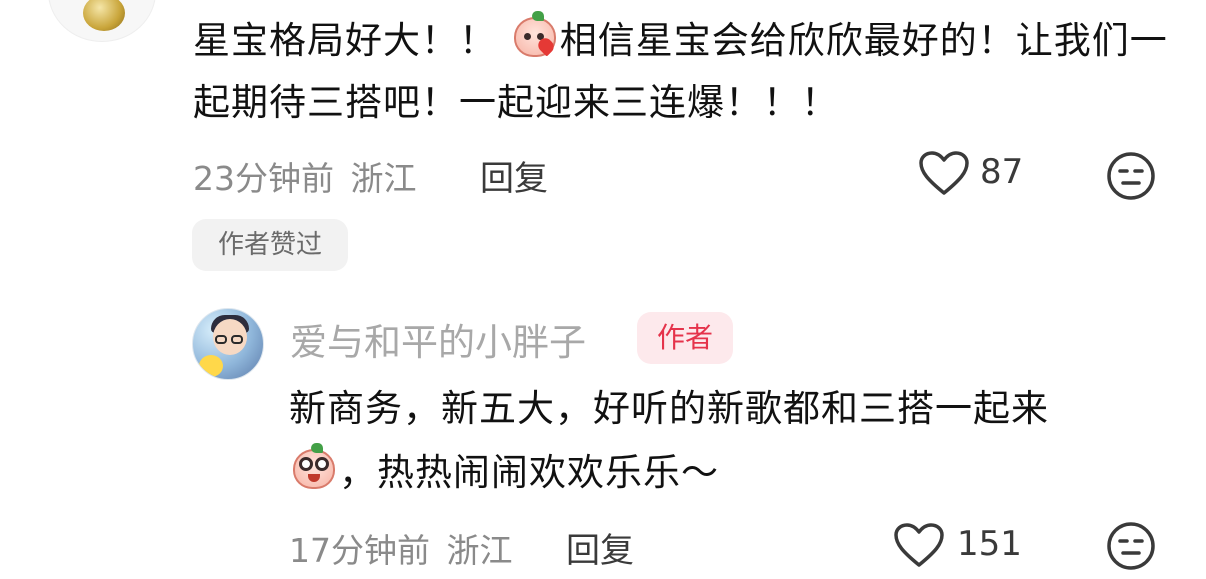  What do you see at coordinates (669, 408) in the screenshot?
I see `comment-text-part: 新商务，新五大，好听的新歌都和三搭一起来` at bounding box center [669, 408].